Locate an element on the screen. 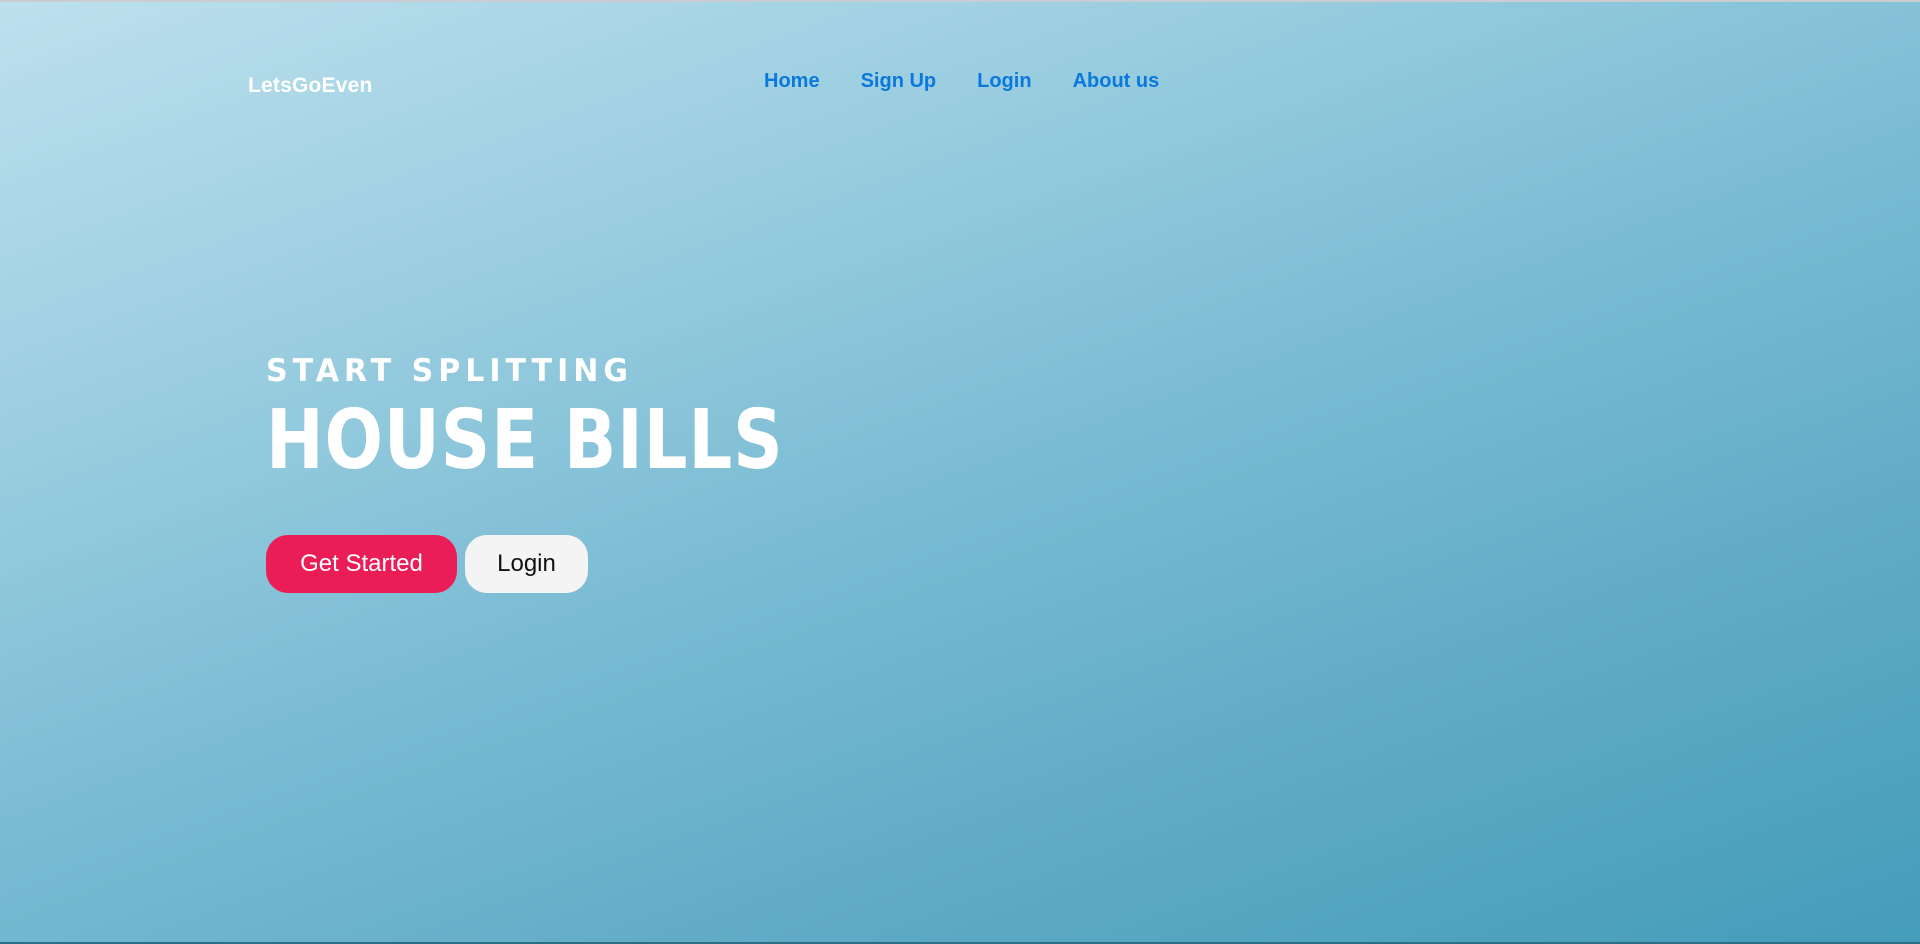  get-started-button: Get Started is located at coordinates (361, 564).